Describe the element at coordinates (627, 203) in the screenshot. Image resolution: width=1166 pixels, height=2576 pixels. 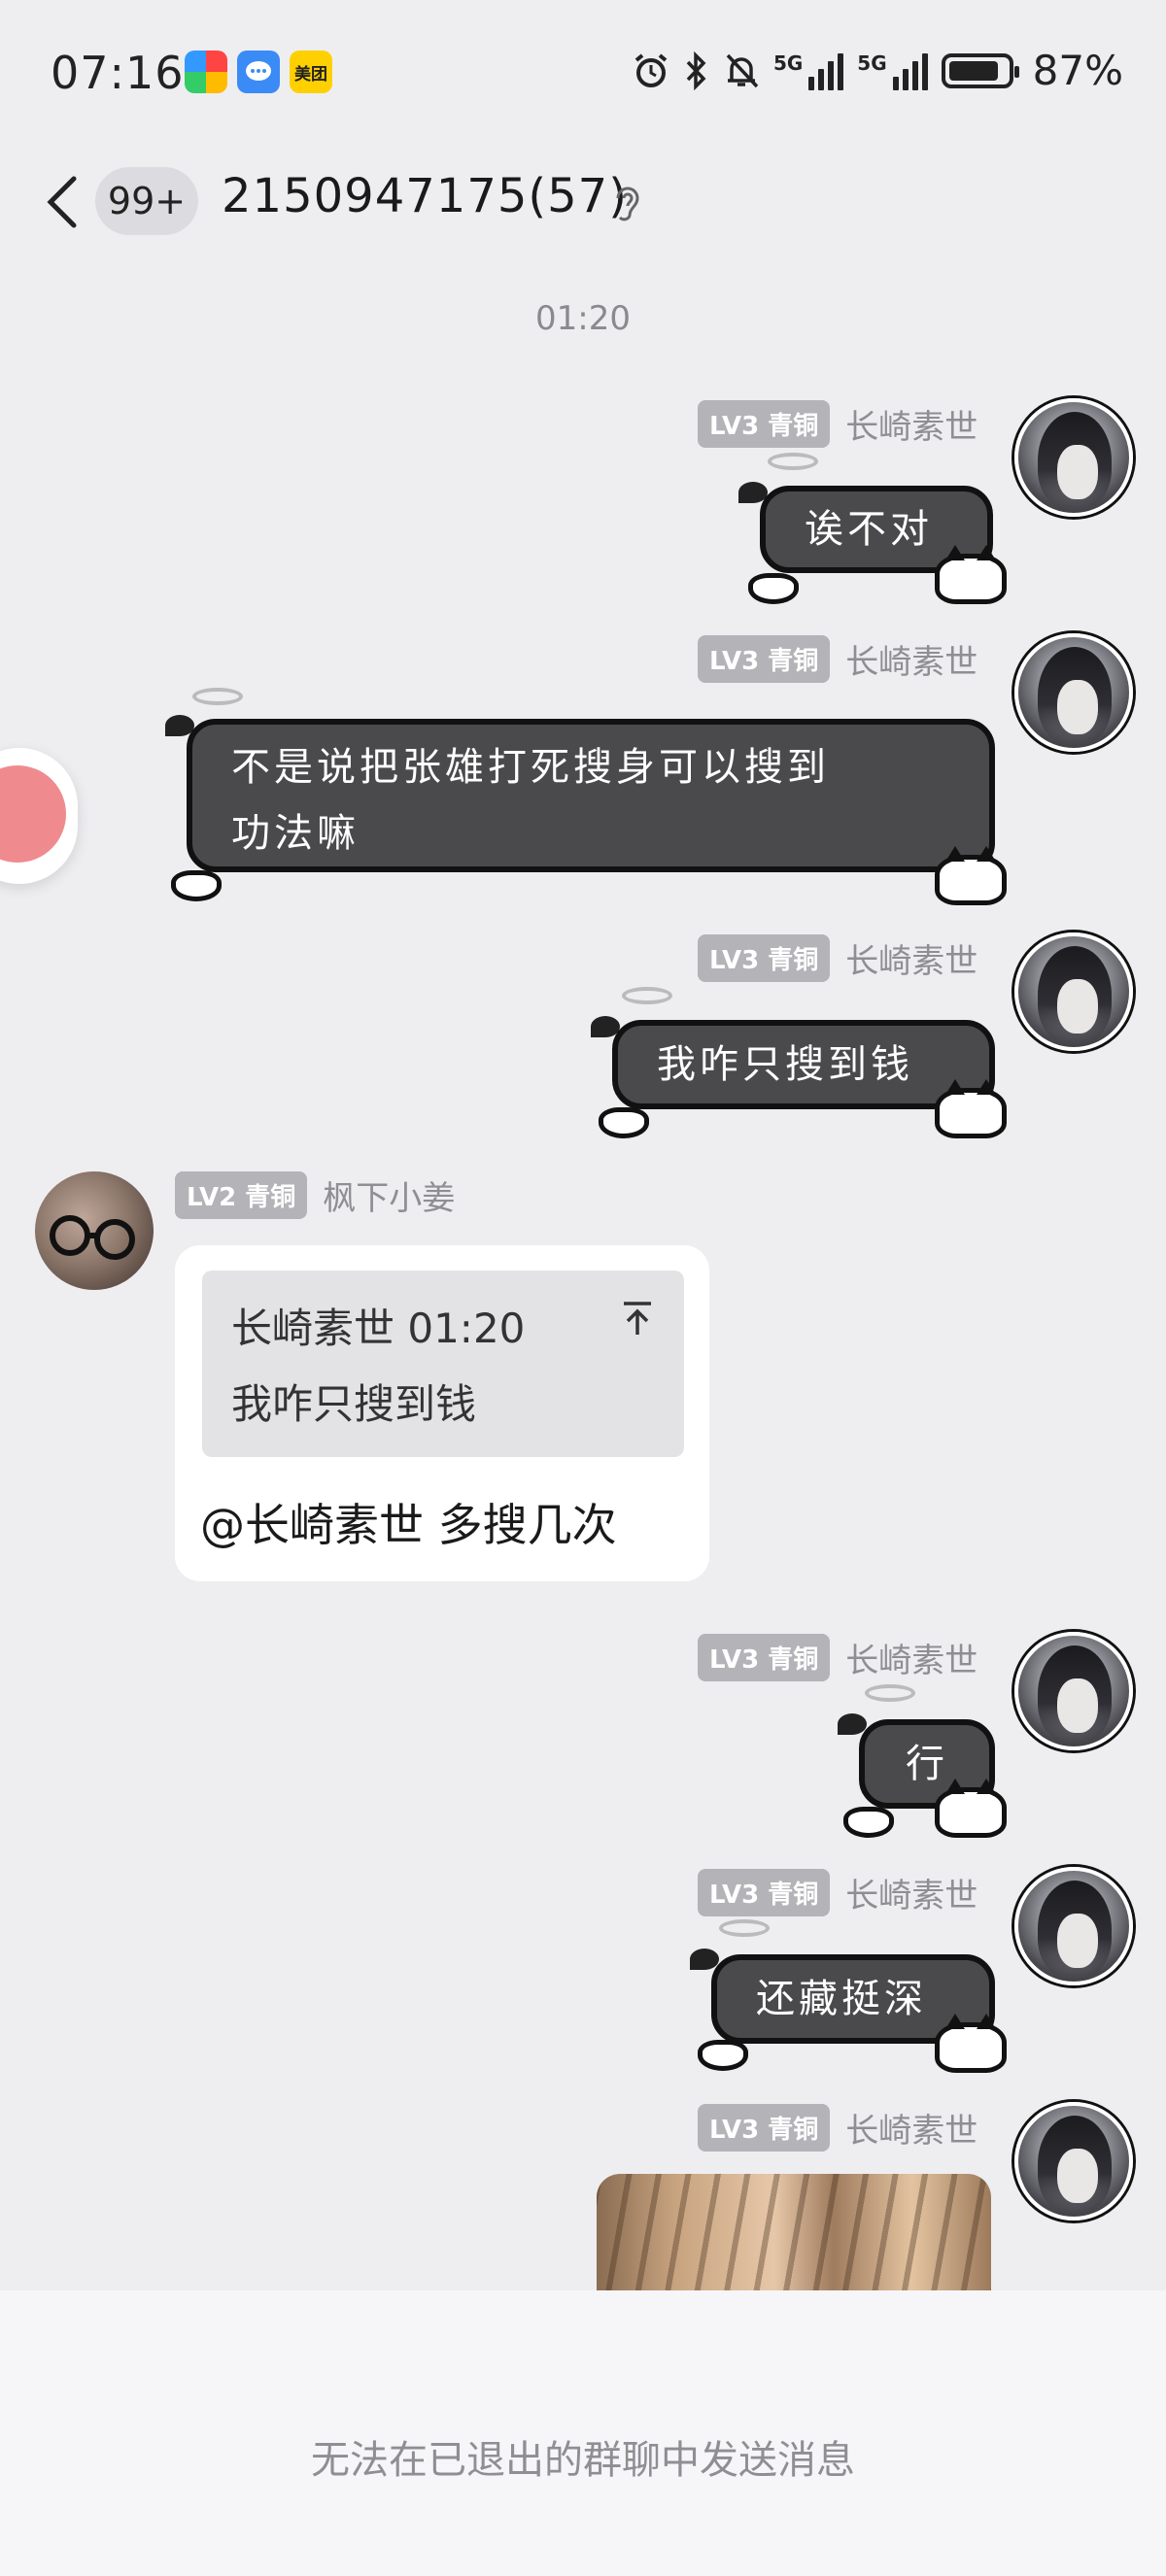
I see `ear-icon` at that location.